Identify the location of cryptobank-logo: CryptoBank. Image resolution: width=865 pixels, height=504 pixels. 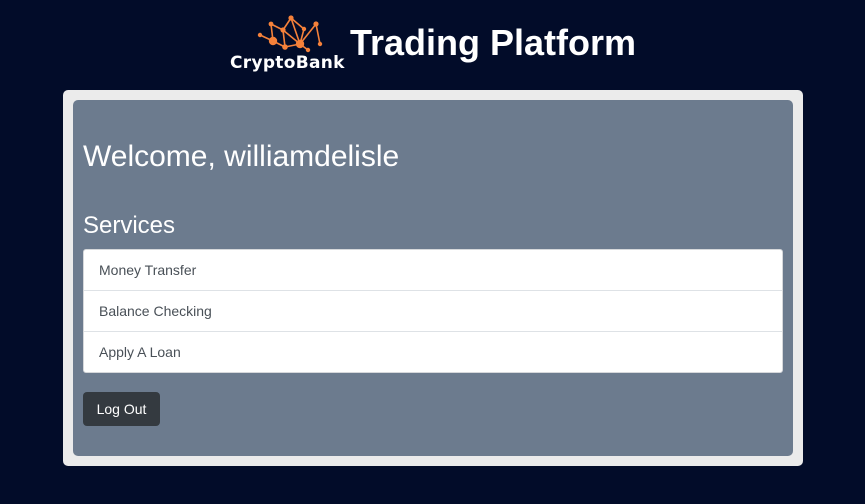
(290, 45).